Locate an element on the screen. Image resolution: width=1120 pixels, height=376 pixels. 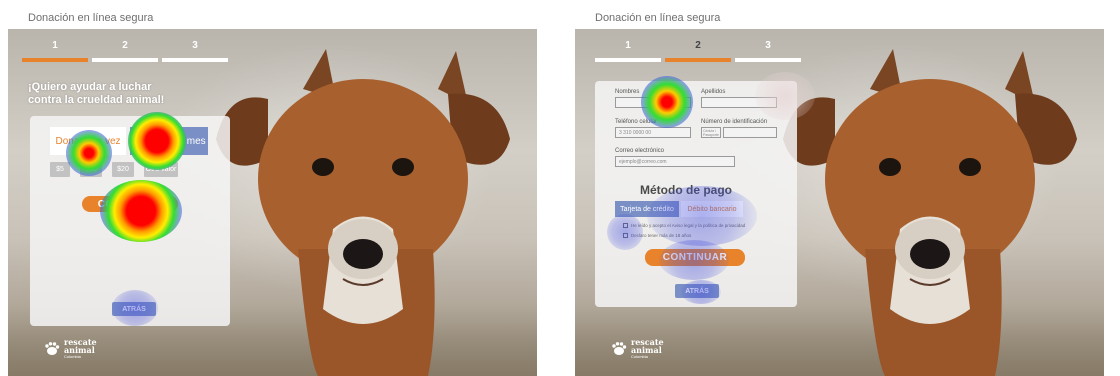
last-name-label: Apellidos is located at coordinates (713, 92).